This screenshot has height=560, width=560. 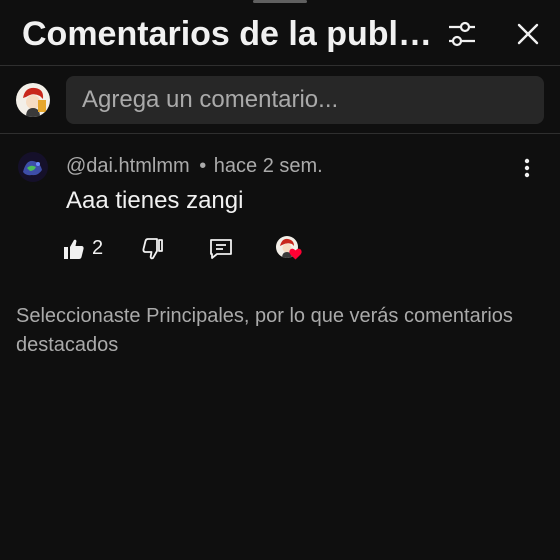 I want to click on sliders-icon, so click(x=462, y=34).